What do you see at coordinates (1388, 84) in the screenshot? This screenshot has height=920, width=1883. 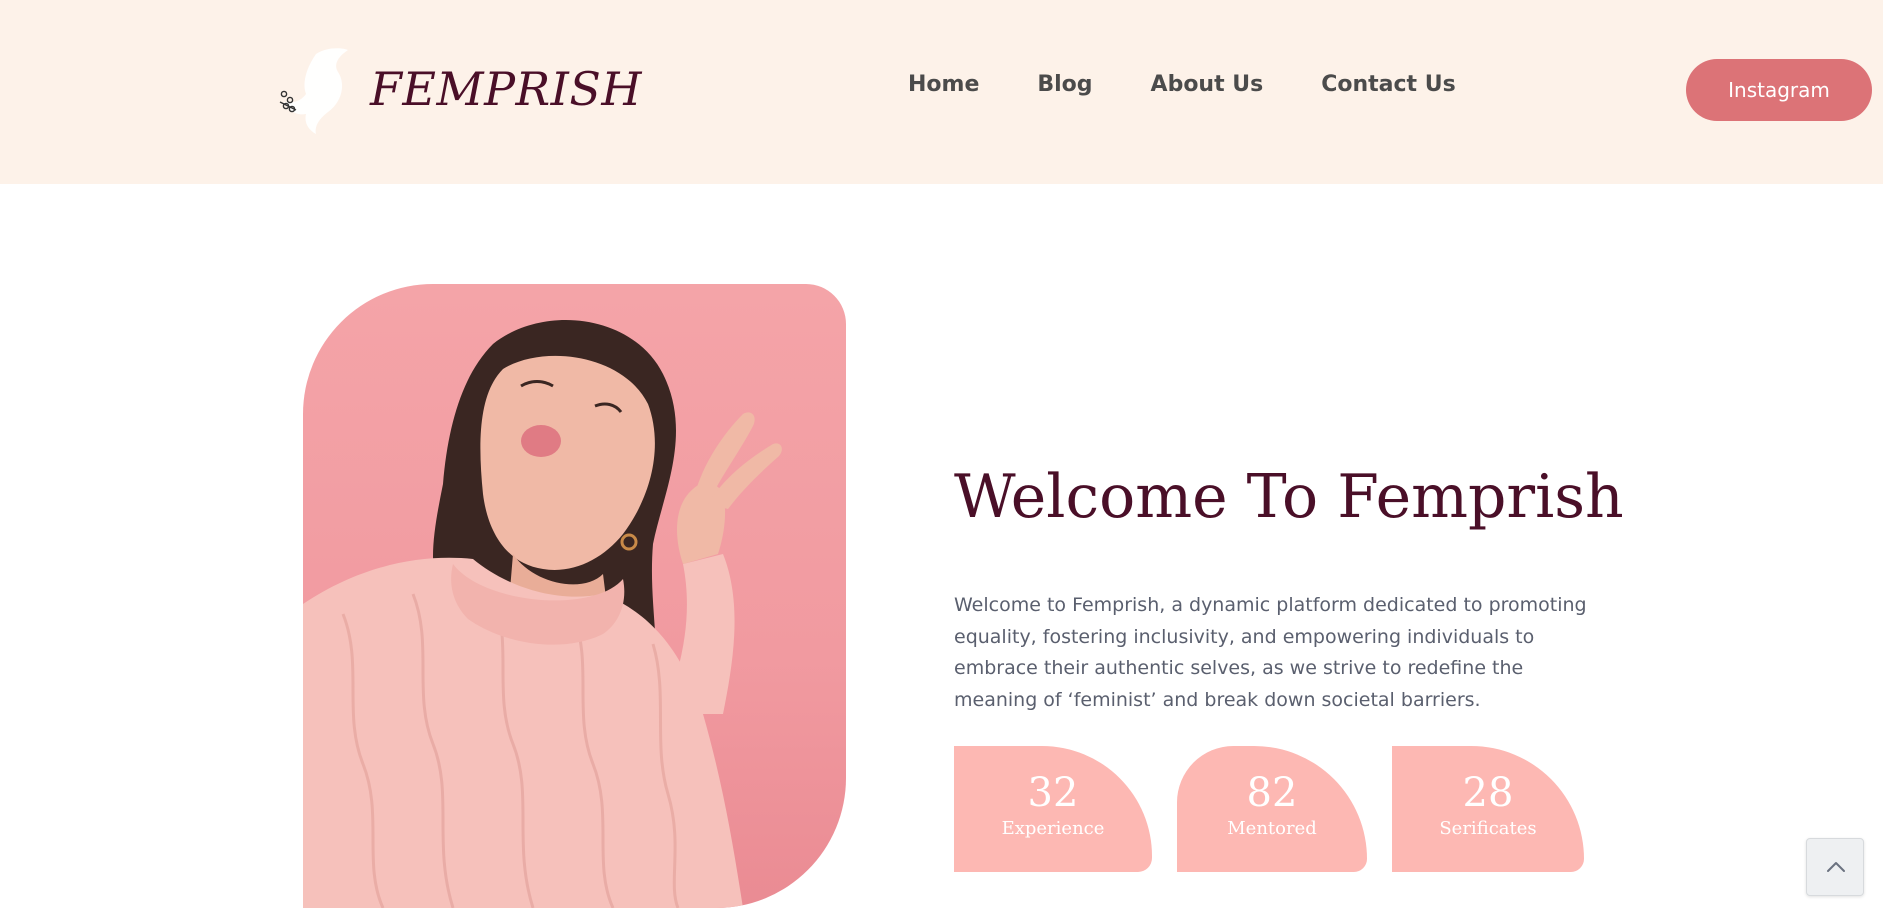 I see `nav-contact-us: Contact Us` at bounding box center [1388, 84].